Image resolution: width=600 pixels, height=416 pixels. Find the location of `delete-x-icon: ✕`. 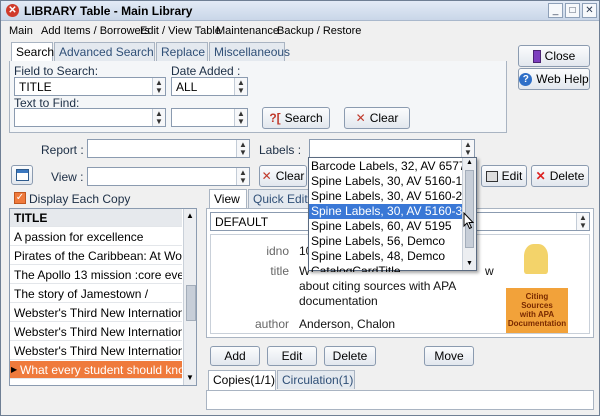

delete-x-icon: ✕ is located at coordinates (540, 176).